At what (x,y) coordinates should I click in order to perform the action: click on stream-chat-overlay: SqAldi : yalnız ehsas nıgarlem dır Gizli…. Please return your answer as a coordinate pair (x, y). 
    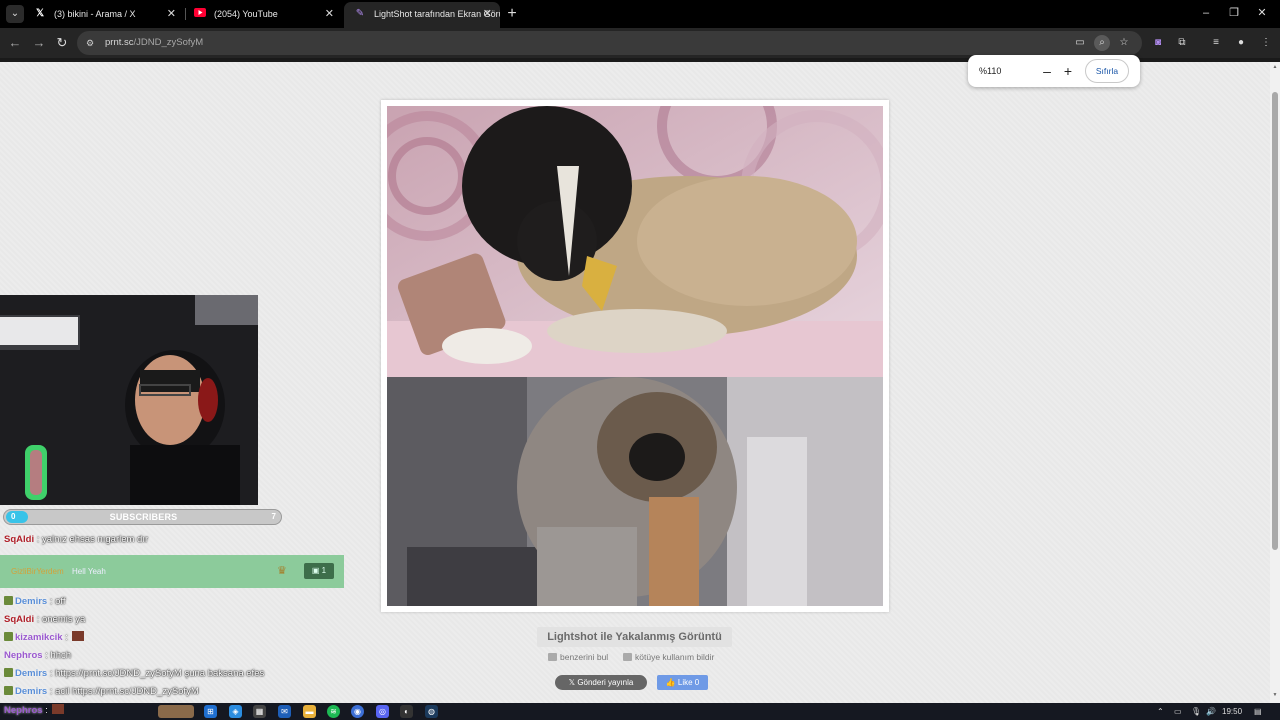
    Looking at the image, I should click on (172, 618).